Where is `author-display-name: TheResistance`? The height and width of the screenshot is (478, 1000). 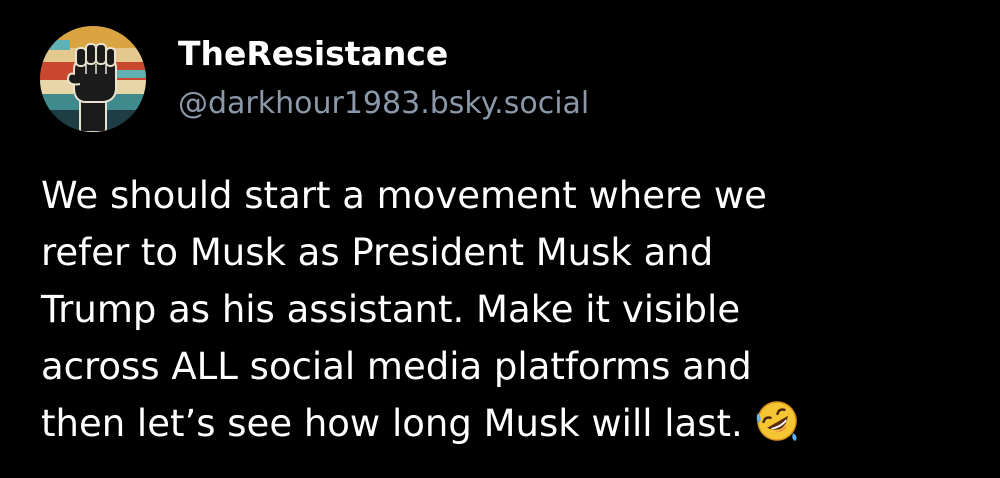 author-display-name: TheResistance is located at coordinates (383, 54).